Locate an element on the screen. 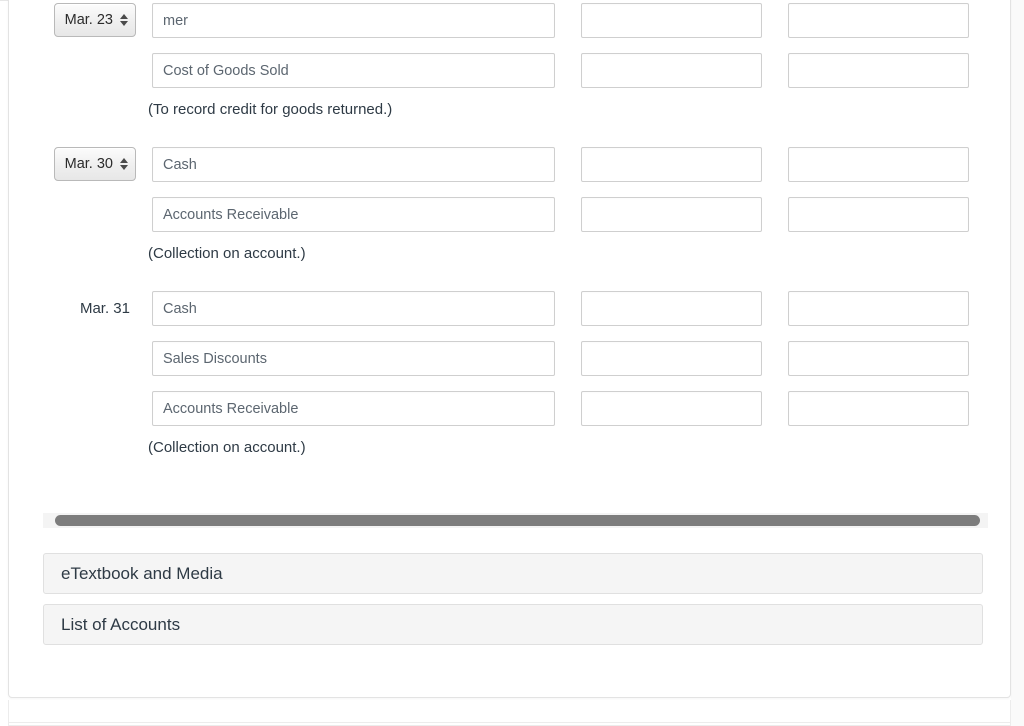 The height and width of the screenshot is (726, 1024). entry-explanation-2: (Collection on account.) is located at coordinates (227, 447).